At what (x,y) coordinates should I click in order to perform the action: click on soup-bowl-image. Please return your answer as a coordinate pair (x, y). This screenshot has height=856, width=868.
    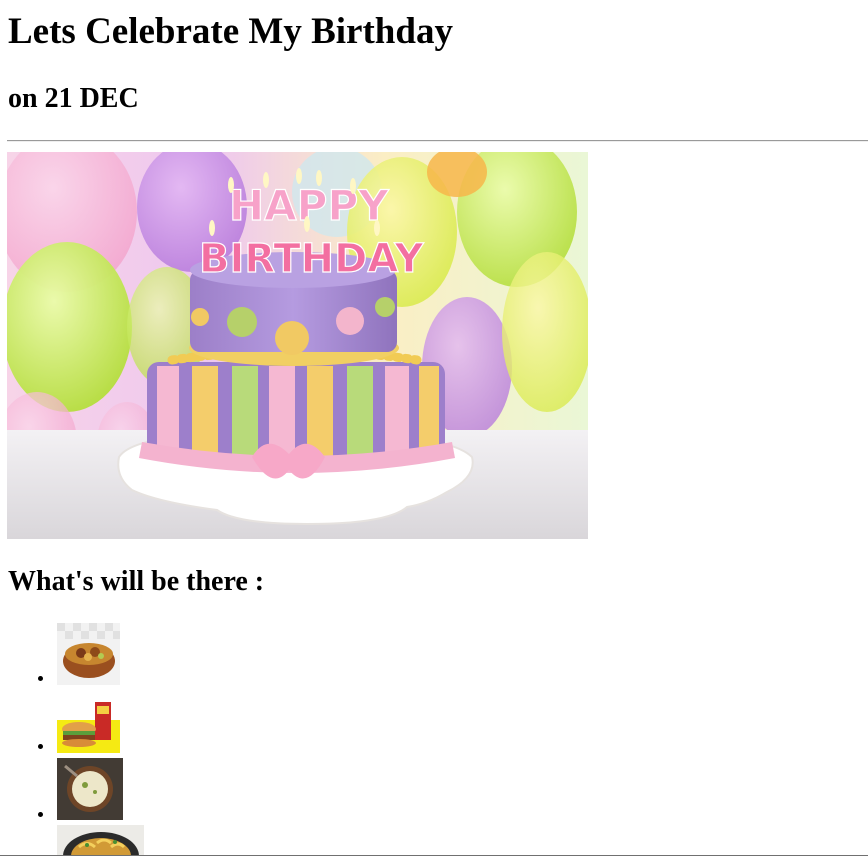
    Looking at the image, I should click on (90, 789).